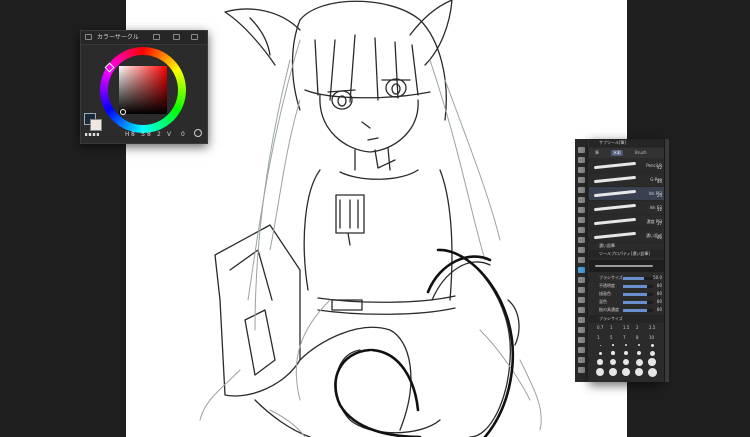 The width and height of the screenshot is (750, 437). Describe the element at coordinates (624, 337) in the screenshot. I see `brush-size-label: 7` at that location.